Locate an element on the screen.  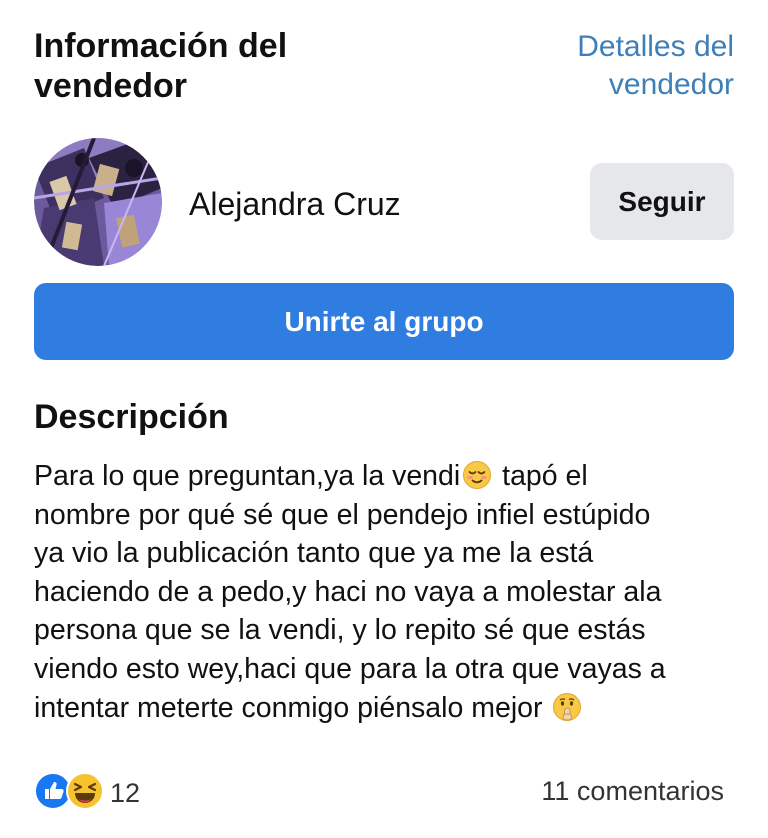
description-line-text: tapó el is located at coordinates (541, 476).